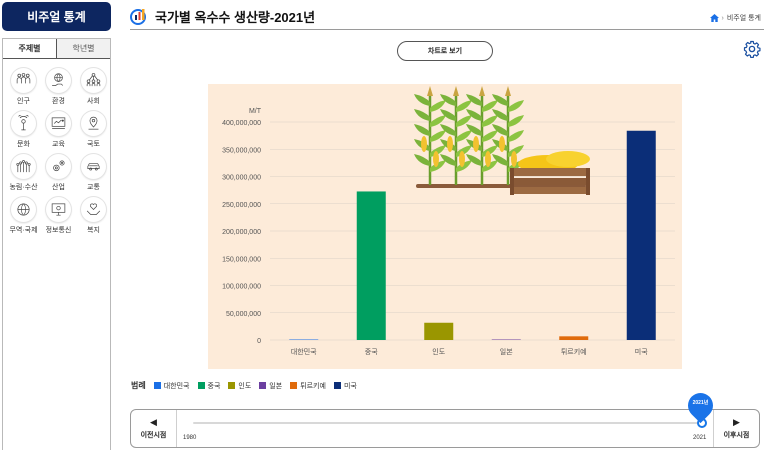 Image resolution: width=773 pixels, height=450 pixels. Describe the element at coordinates (23, 144) in the screenshot. I see `category-label: 문화` at that location.